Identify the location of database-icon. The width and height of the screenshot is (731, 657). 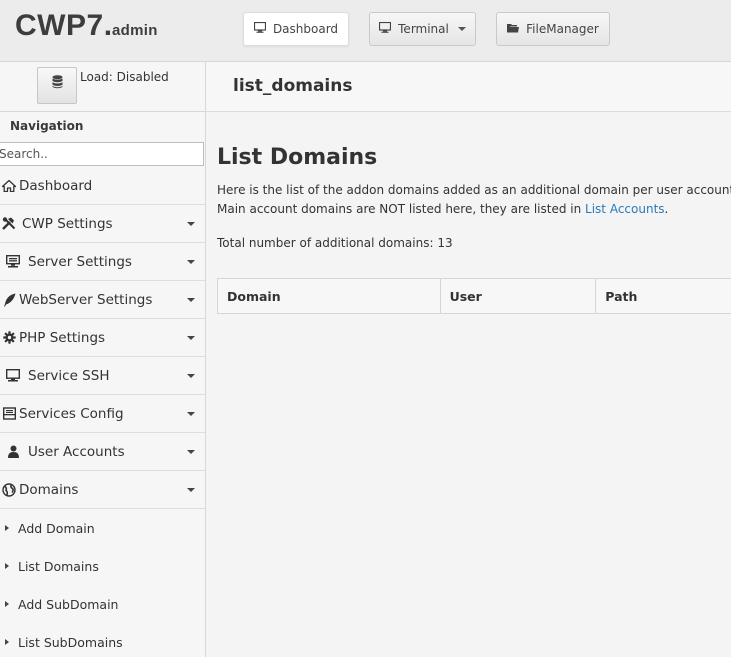
(57, 88).